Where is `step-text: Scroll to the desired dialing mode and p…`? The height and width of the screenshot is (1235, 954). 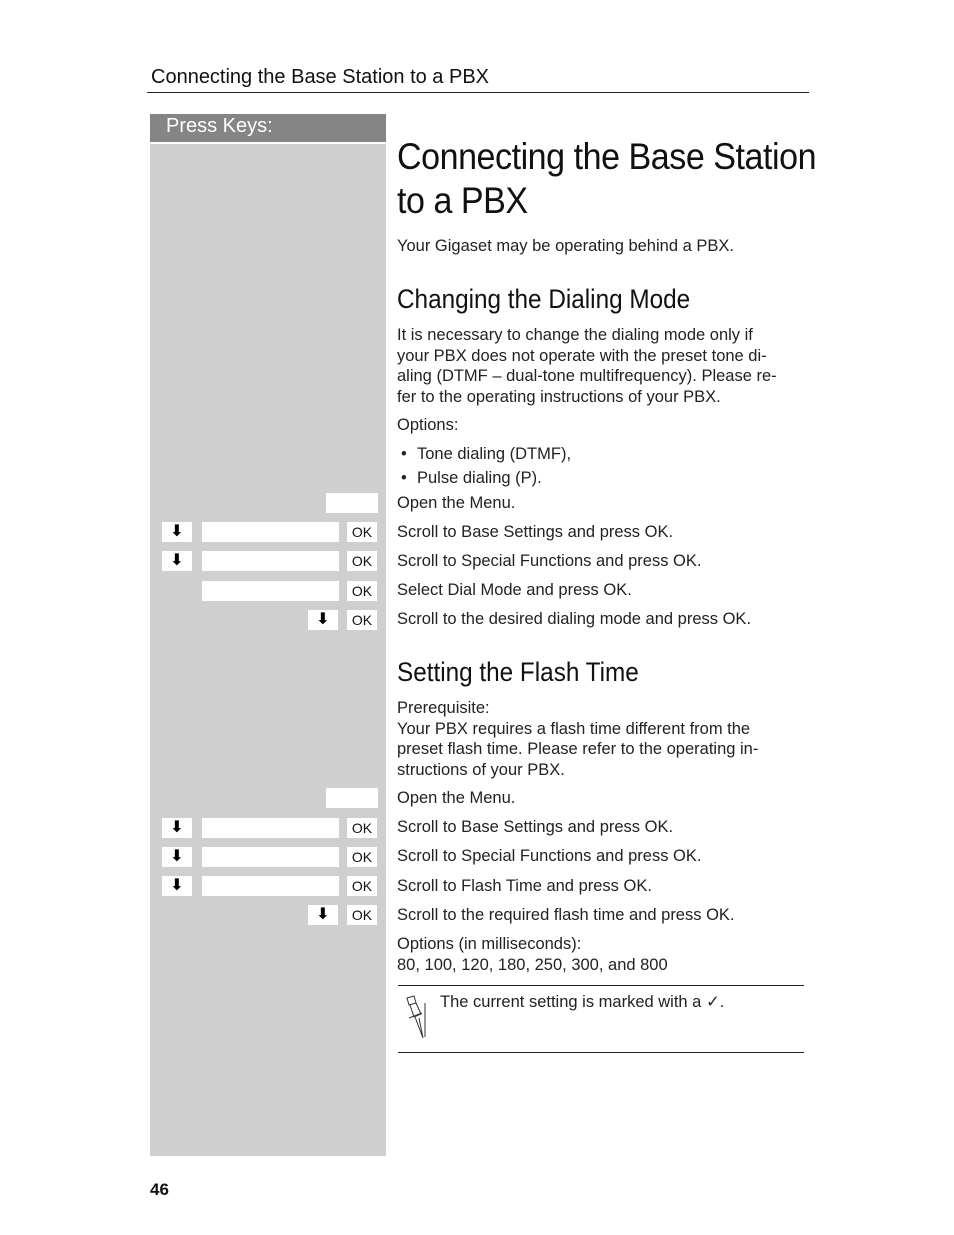 step-text: Scroll to the desired dialing mode and p… is located at coordinates (574, 619).